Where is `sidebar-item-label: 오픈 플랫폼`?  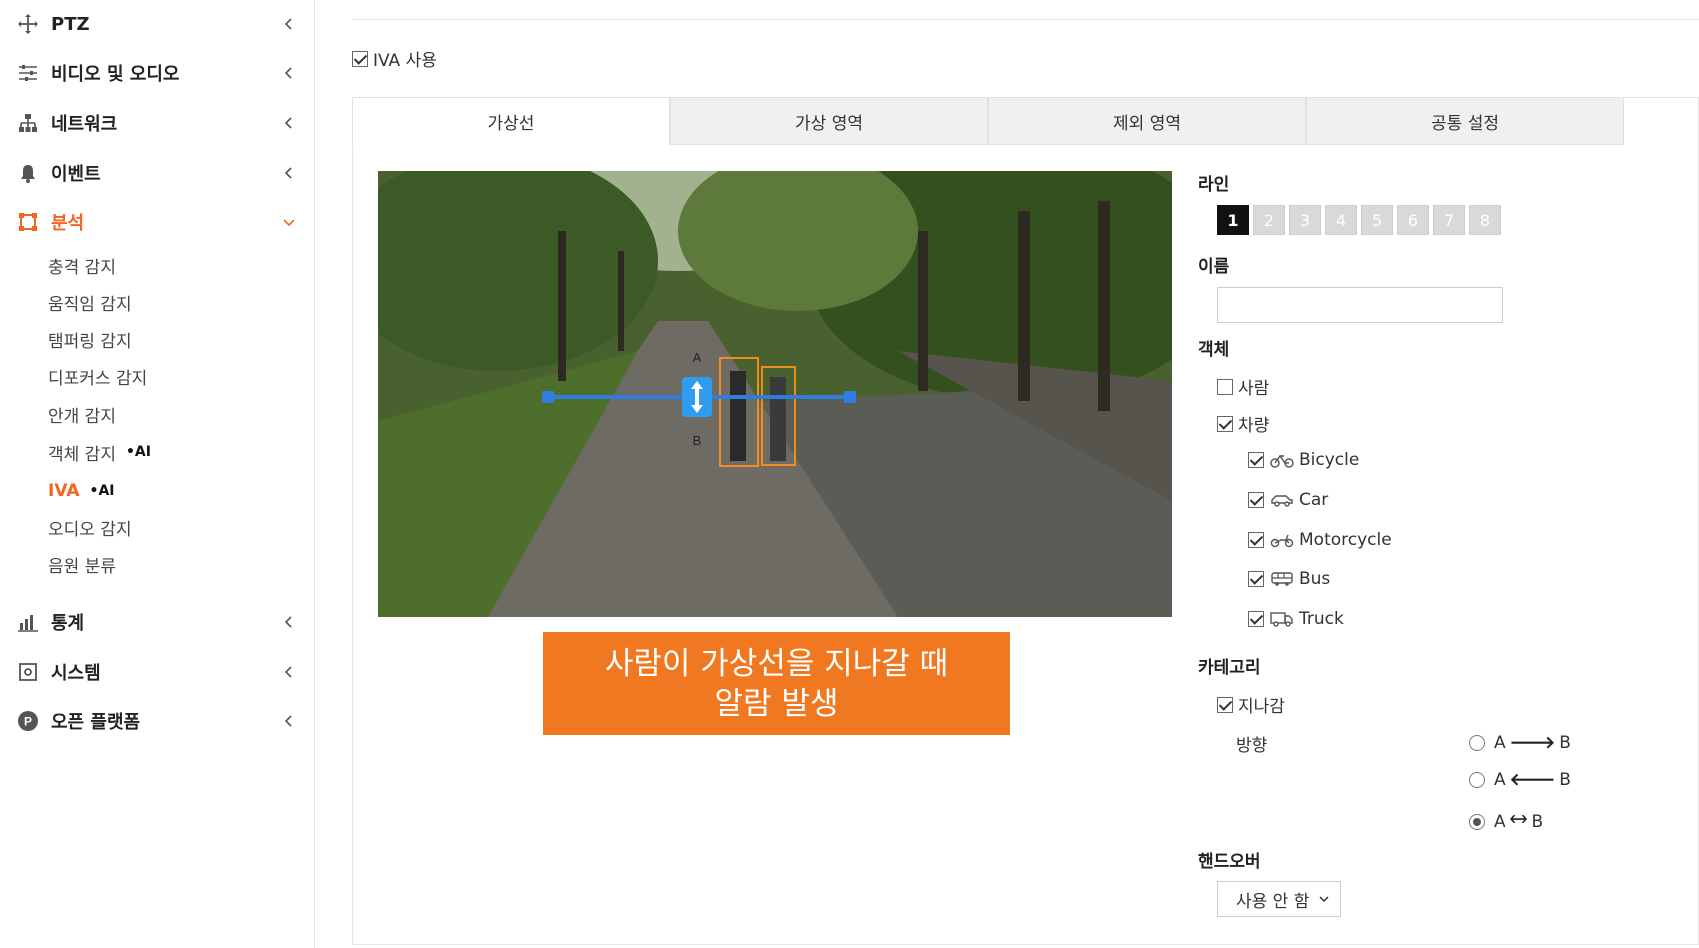
sidebar-item-label: 오픈 플랫폼 is located at coordinates (96, 722).